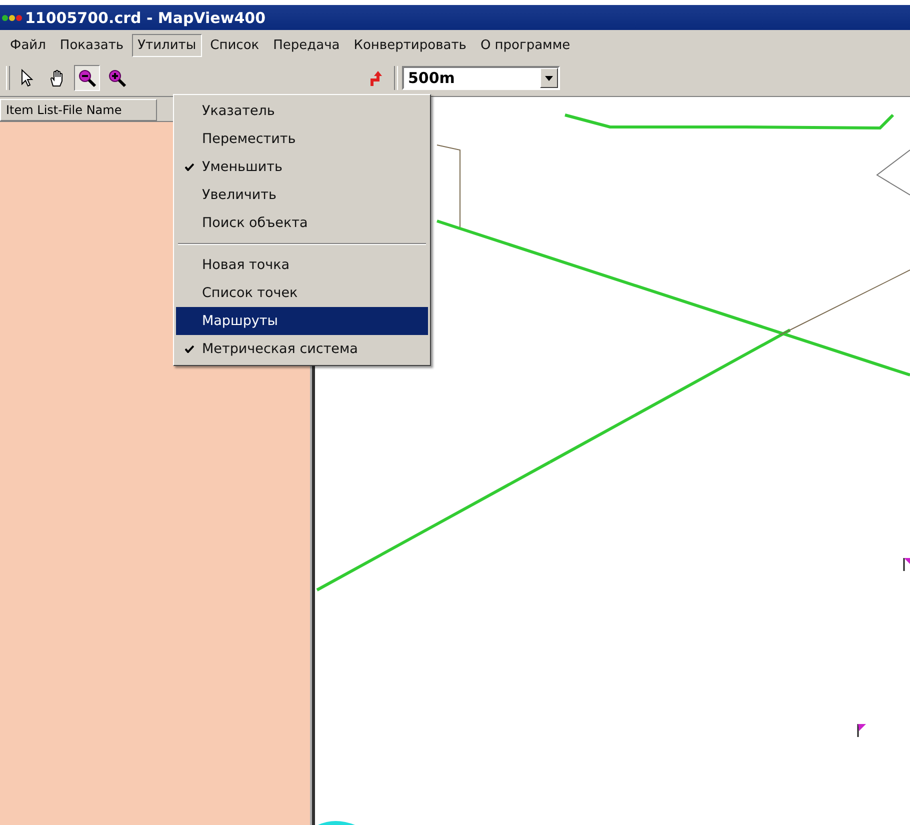 This screenshot has height=825, width=910. What do you see at coordinates (893, 173) in the screenshot?
I see `boundary-line` at bounding box center [893, 173].